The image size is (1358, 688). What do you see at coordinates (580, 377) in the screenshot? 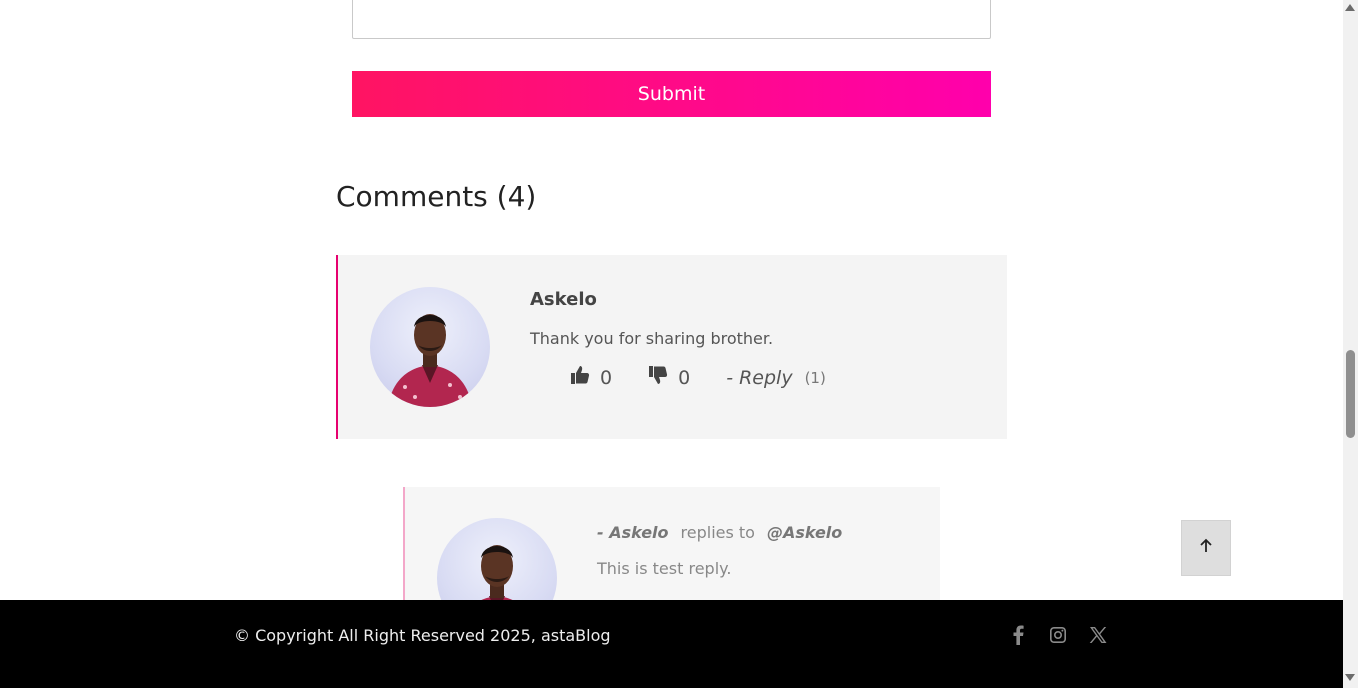
I see `thumbs-up-icon` at bounding box center [580, 377].